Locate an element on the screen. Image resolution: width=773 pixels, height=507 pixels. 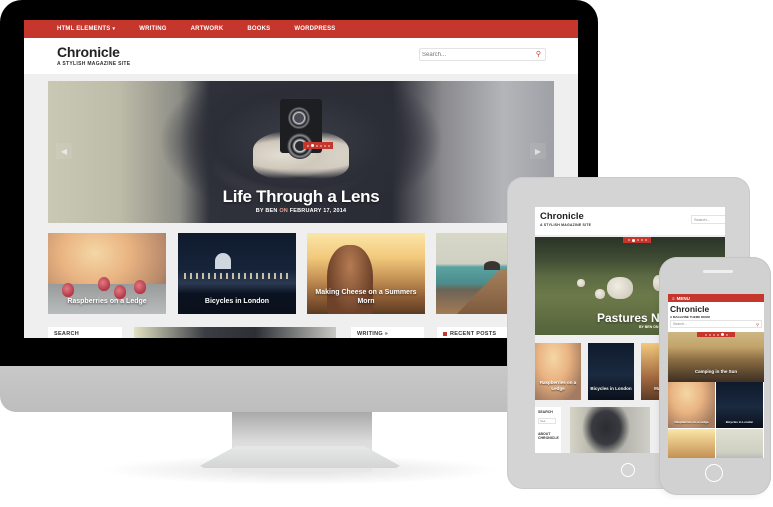
nav-item-artwork: ARTWORK is located at coordinates (207, 29).